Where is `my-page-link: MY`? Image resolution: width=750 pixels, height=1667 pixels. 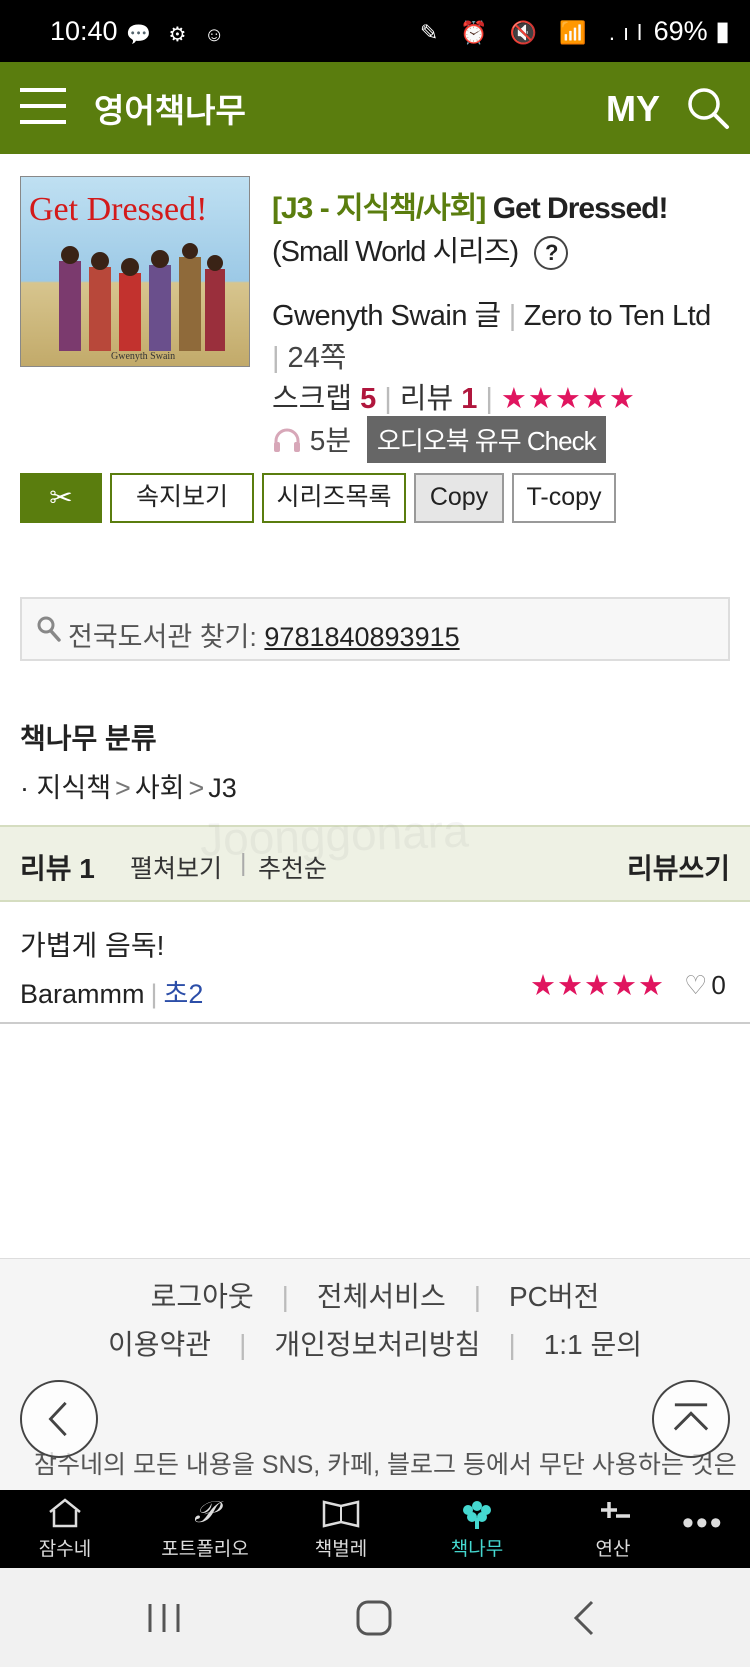 my-page-link: MY is located at coordinates (633, 109).